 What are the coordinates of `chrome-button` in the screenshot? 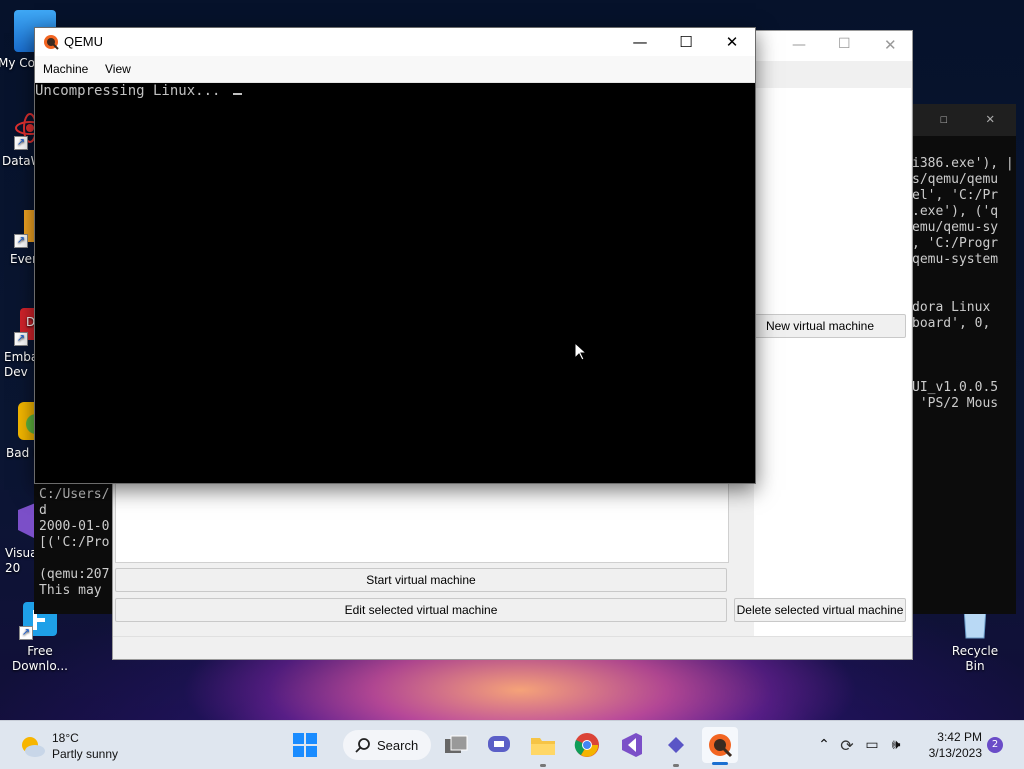 It's located at (587, 745).